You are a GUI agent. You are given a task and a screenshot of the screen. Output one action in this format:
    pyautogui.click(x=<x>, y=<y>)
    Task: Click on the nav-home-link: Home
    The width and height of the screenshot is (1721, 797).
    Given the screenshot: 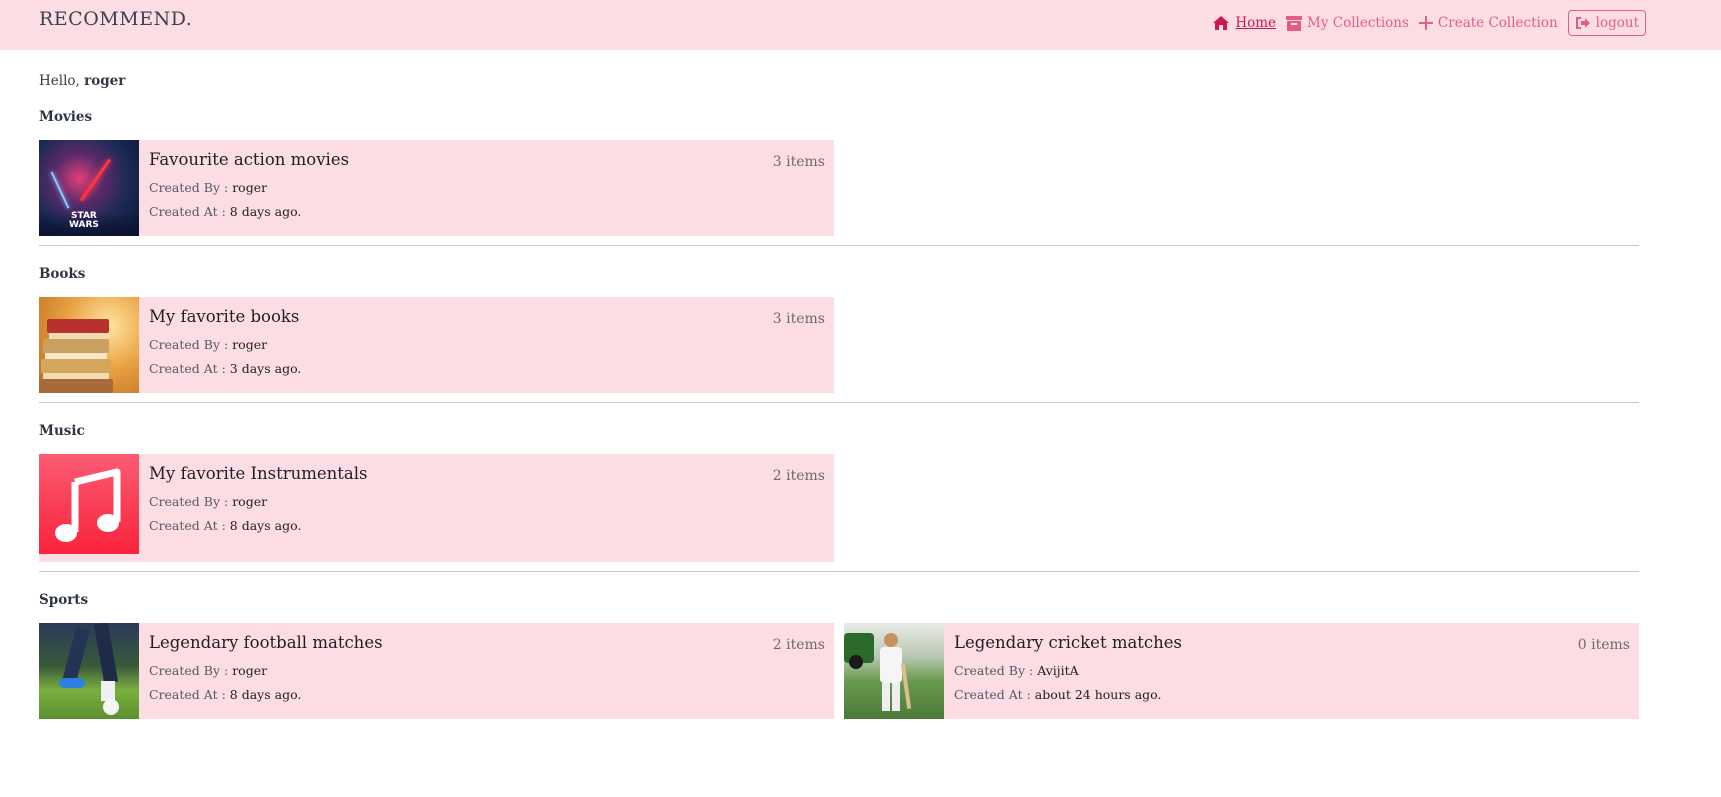 What is the action you would take?
    pyautogui.click(x=1244, y=23)
    